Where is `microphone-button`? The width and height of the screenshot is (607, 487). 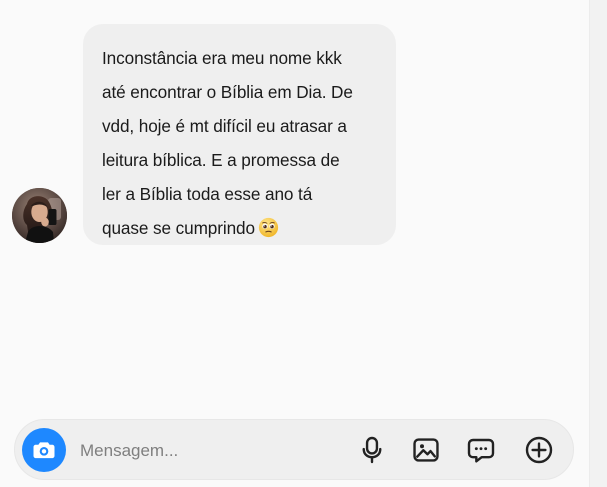 microphone-button is located at coordinates (372, 450).